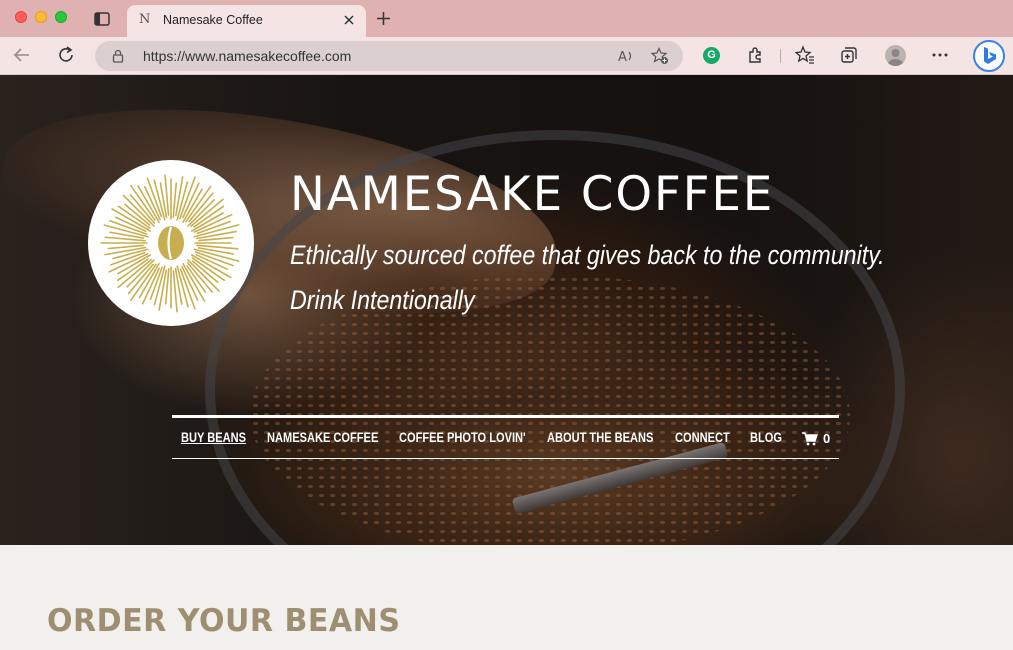 The height and width of the screenshot is (650, 1013). I want to click on zoom-window-button, so click(61, 17).